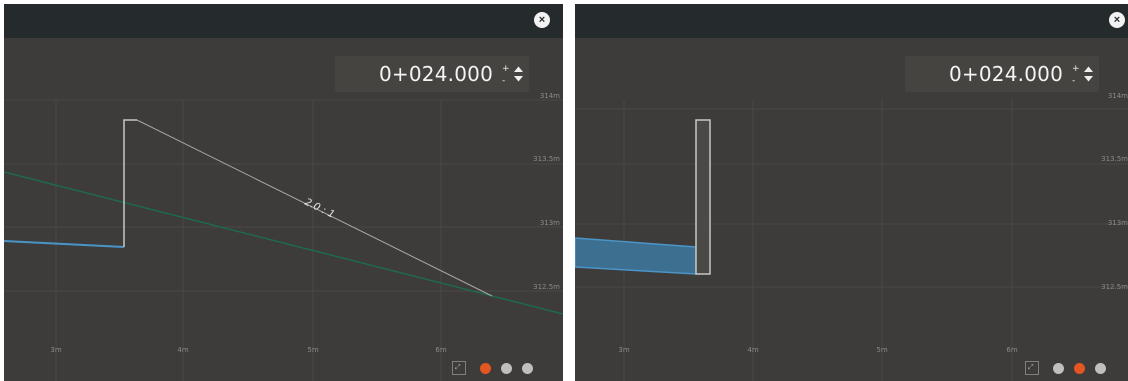 This screenshot has width=1128, height=381. I want to click on pavement-slab, so click(636, 256).